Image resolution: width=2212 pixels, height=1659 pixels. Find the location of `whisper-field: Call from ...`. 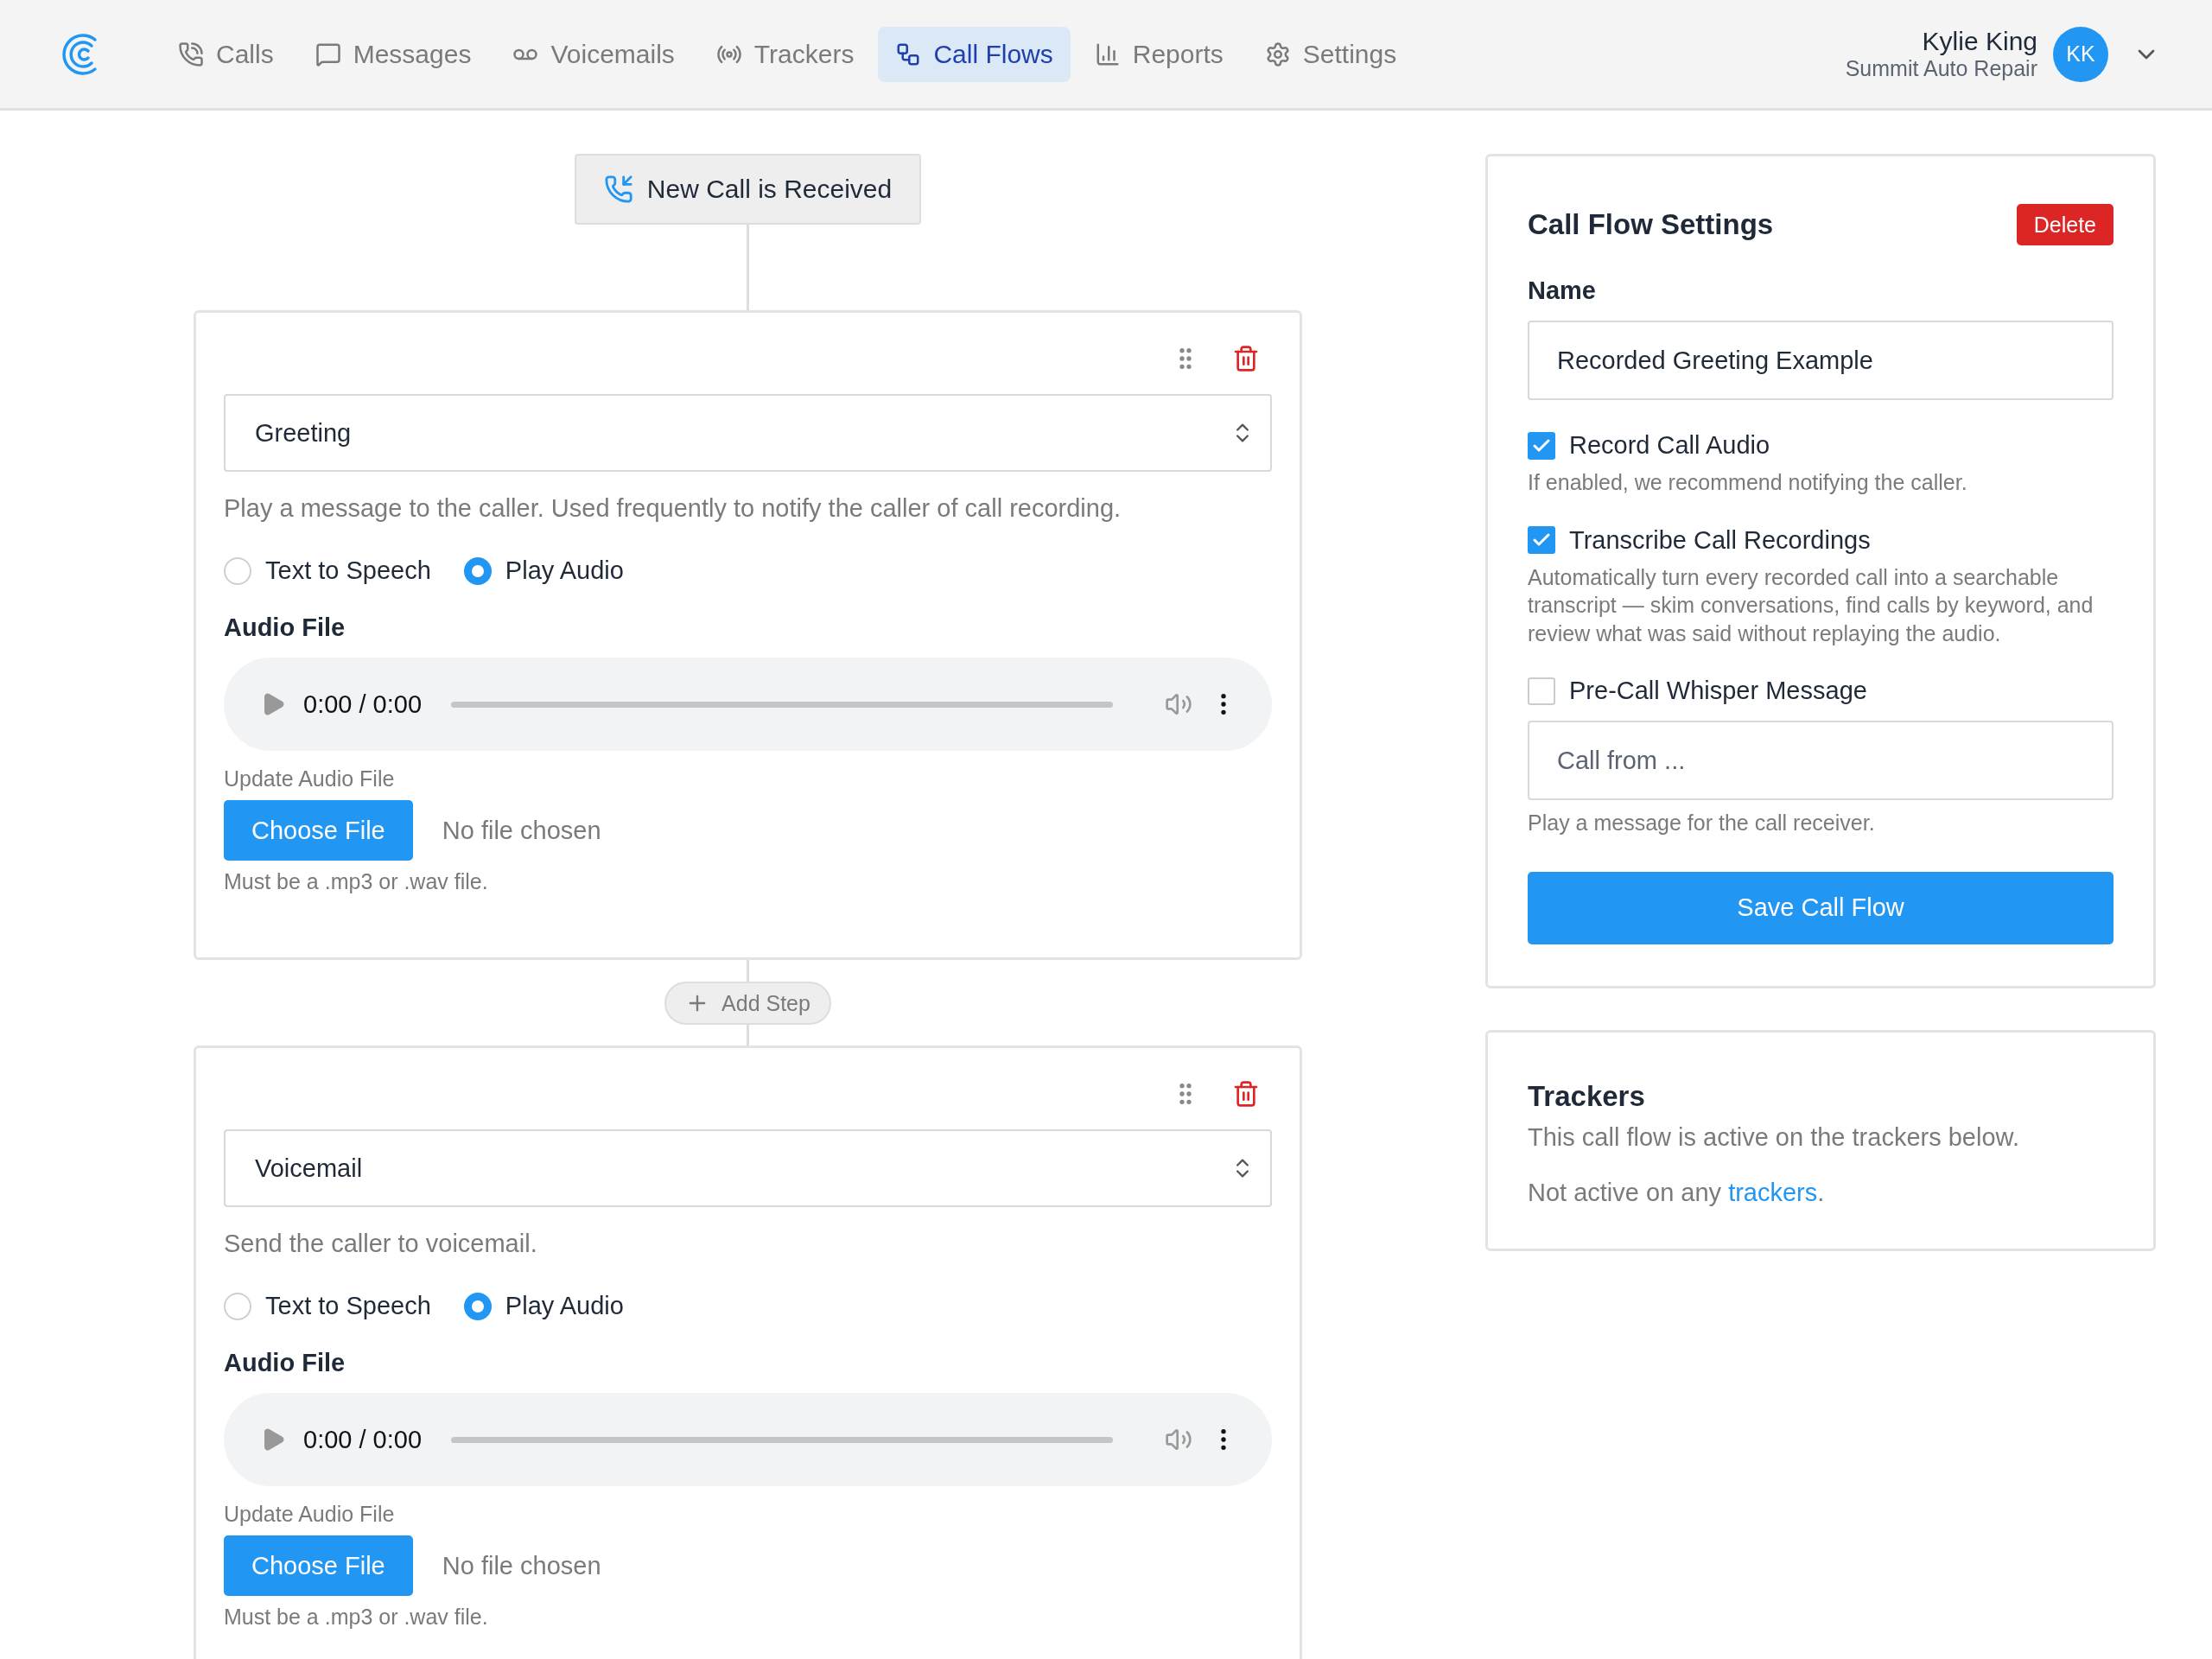

whisper-field: Call from ... is located at coordinates (1820, 760).